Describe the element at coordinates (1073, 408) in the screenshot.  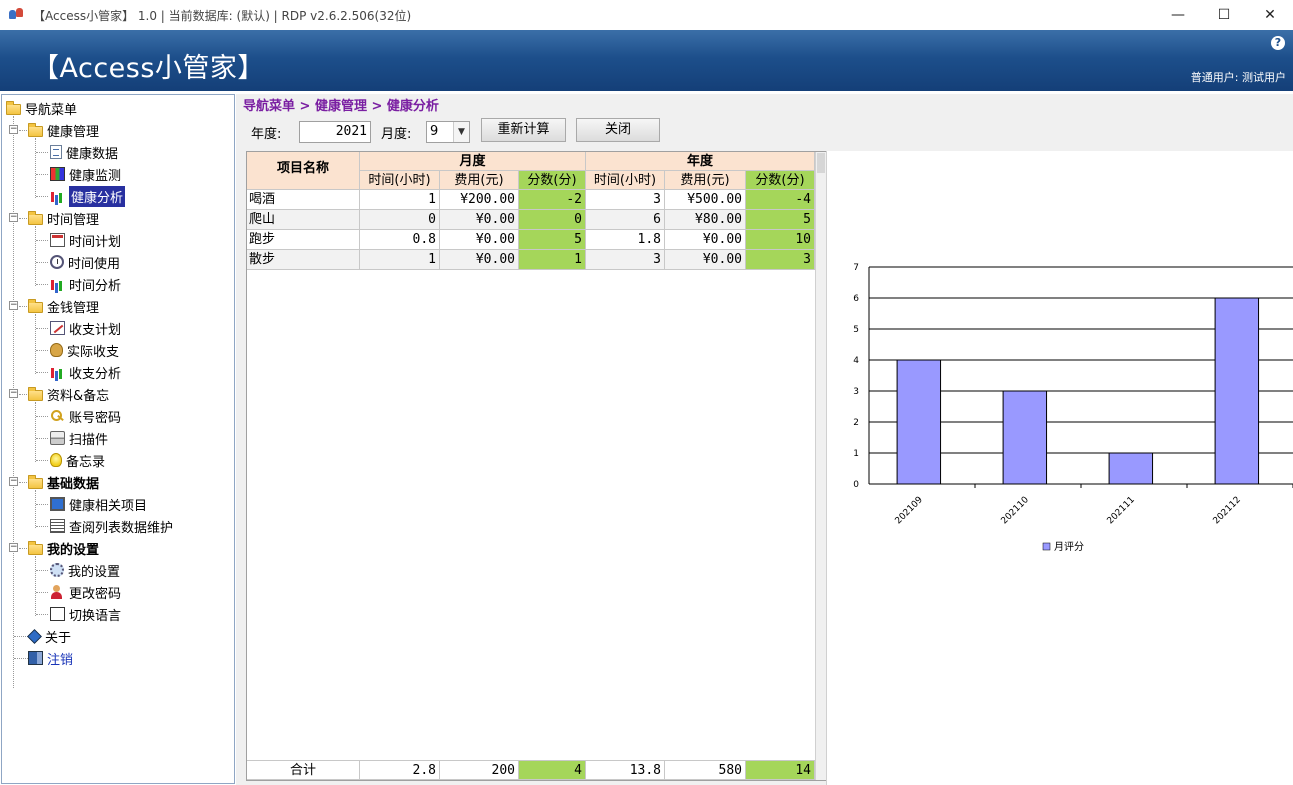
I see `monthly-score-bar-chart: 0 1 2 3 4 5 6 7 202109 202110 202111 202112 月评分` at that location.